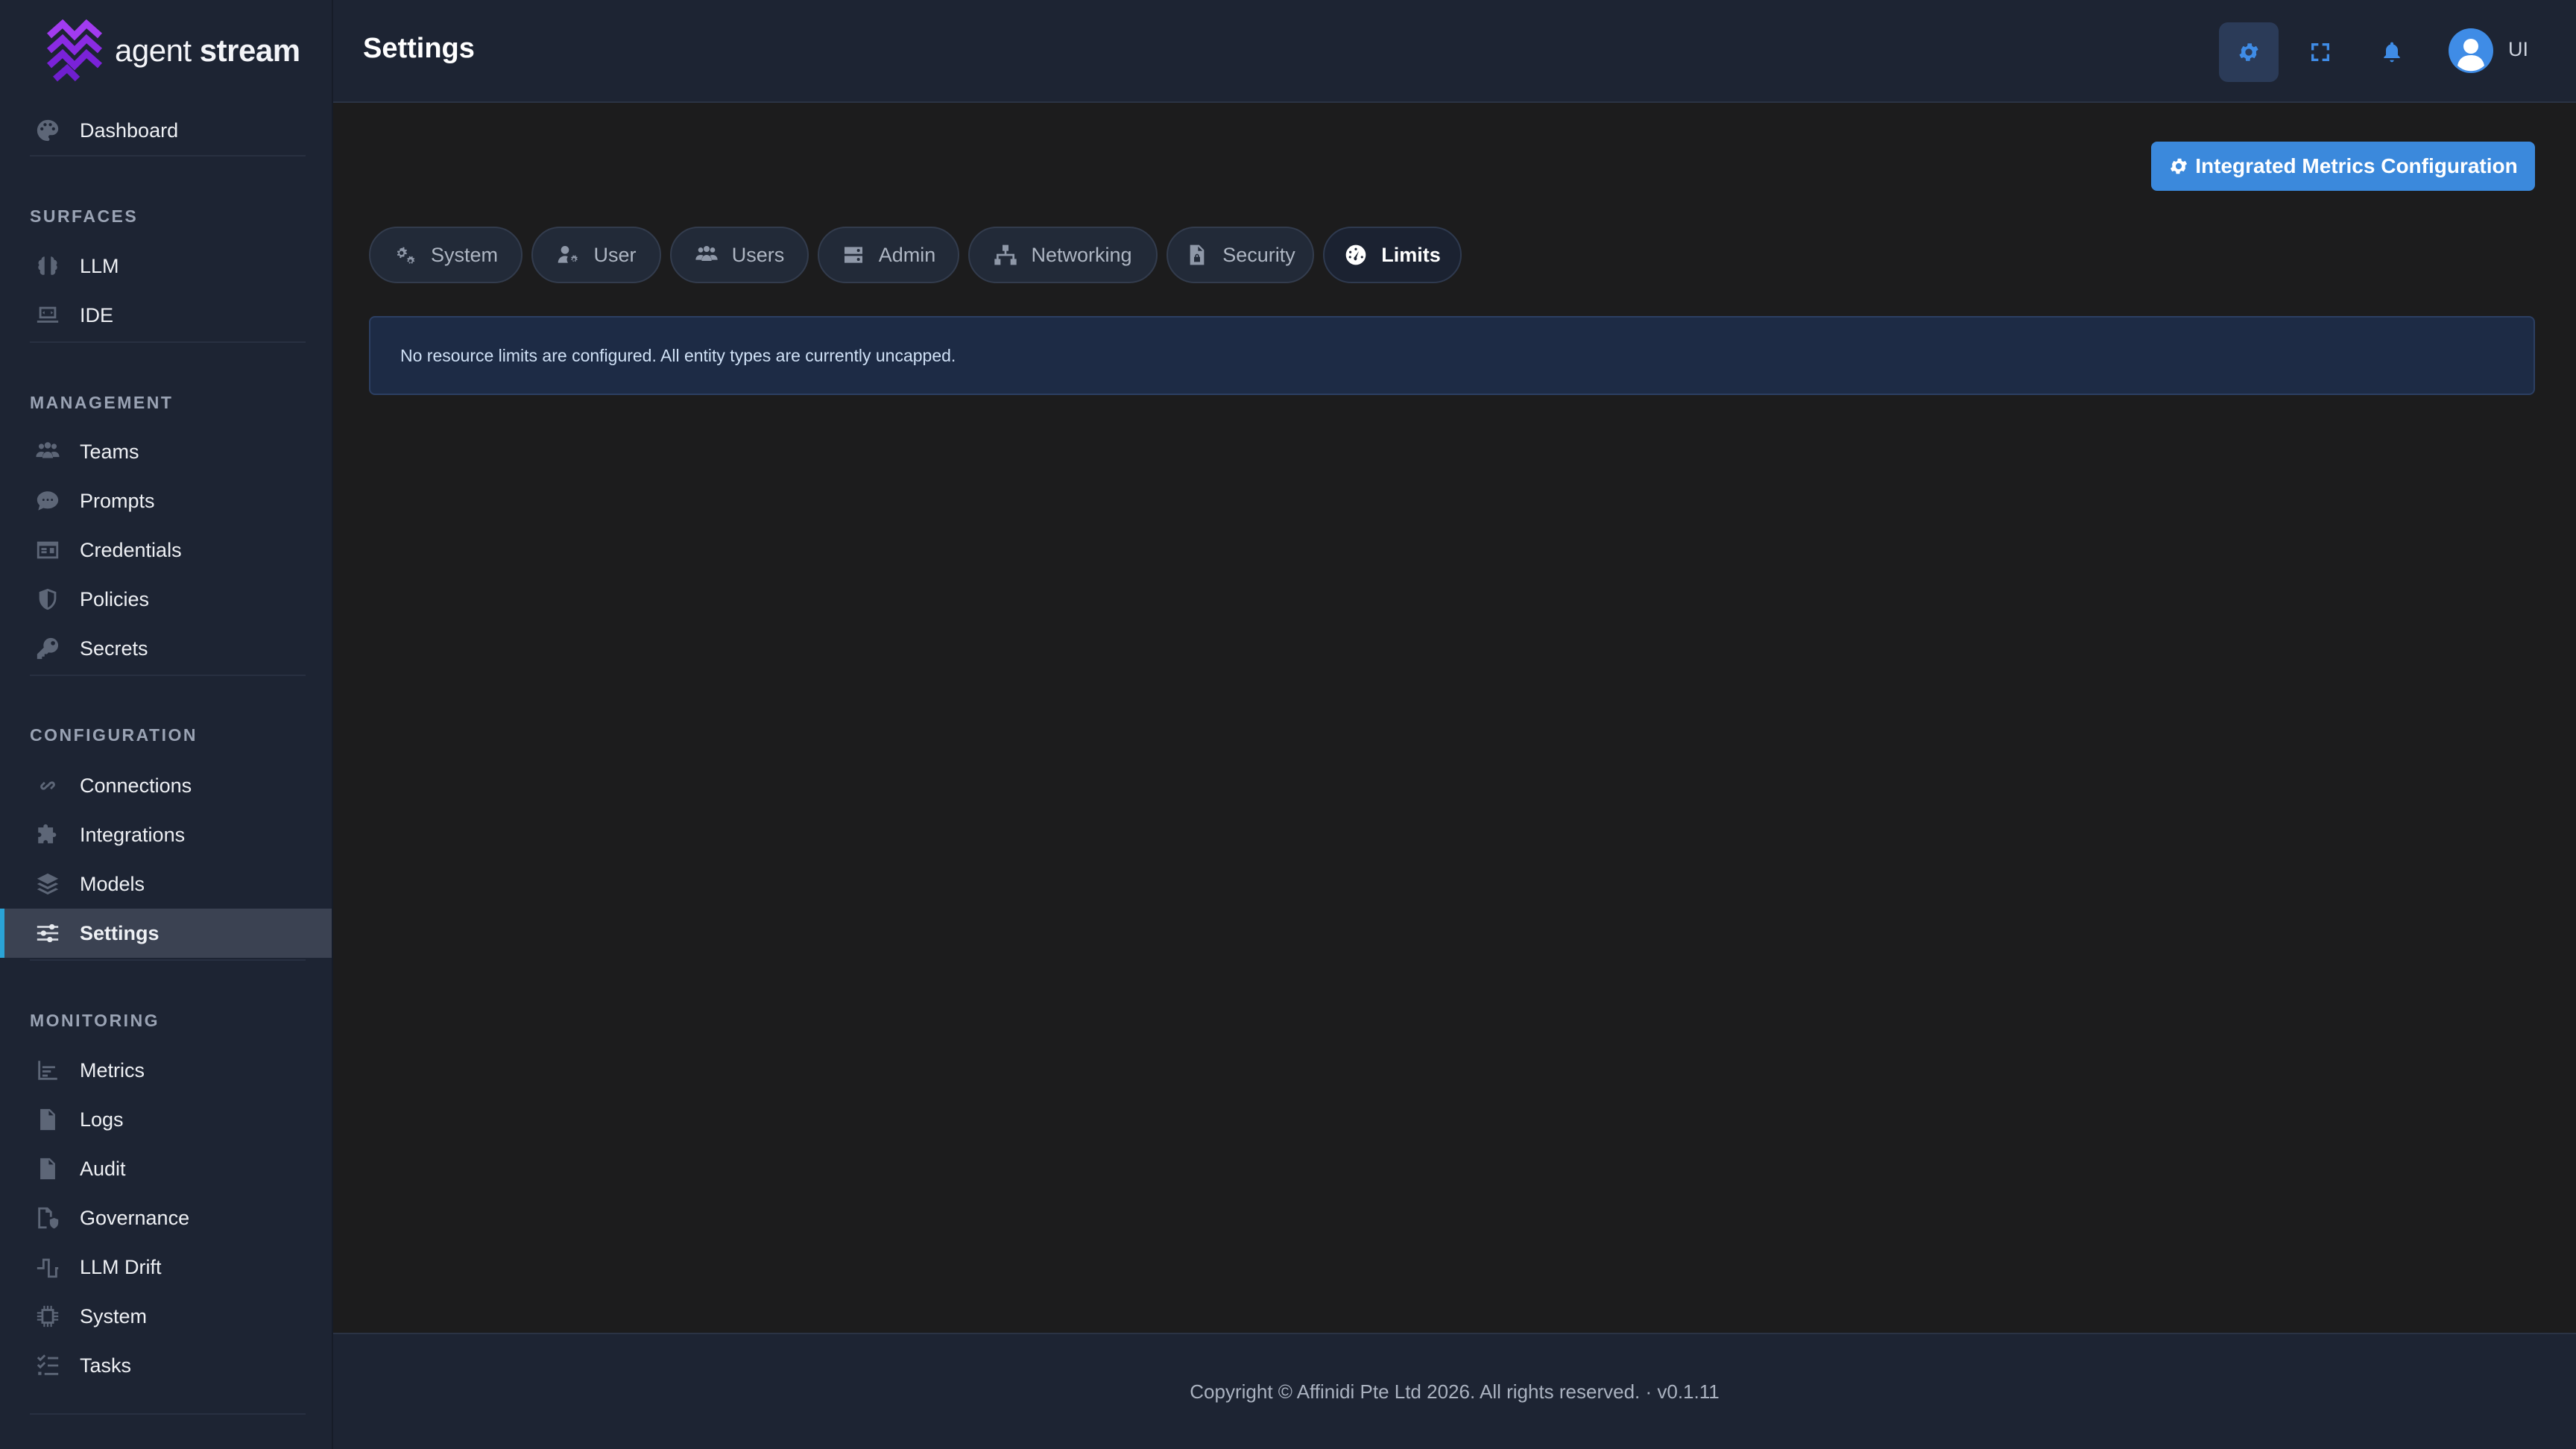 Image resolution: width=2576 pixels, height=1449 pixels. I want to click on comment-icon, so click(48, 501).